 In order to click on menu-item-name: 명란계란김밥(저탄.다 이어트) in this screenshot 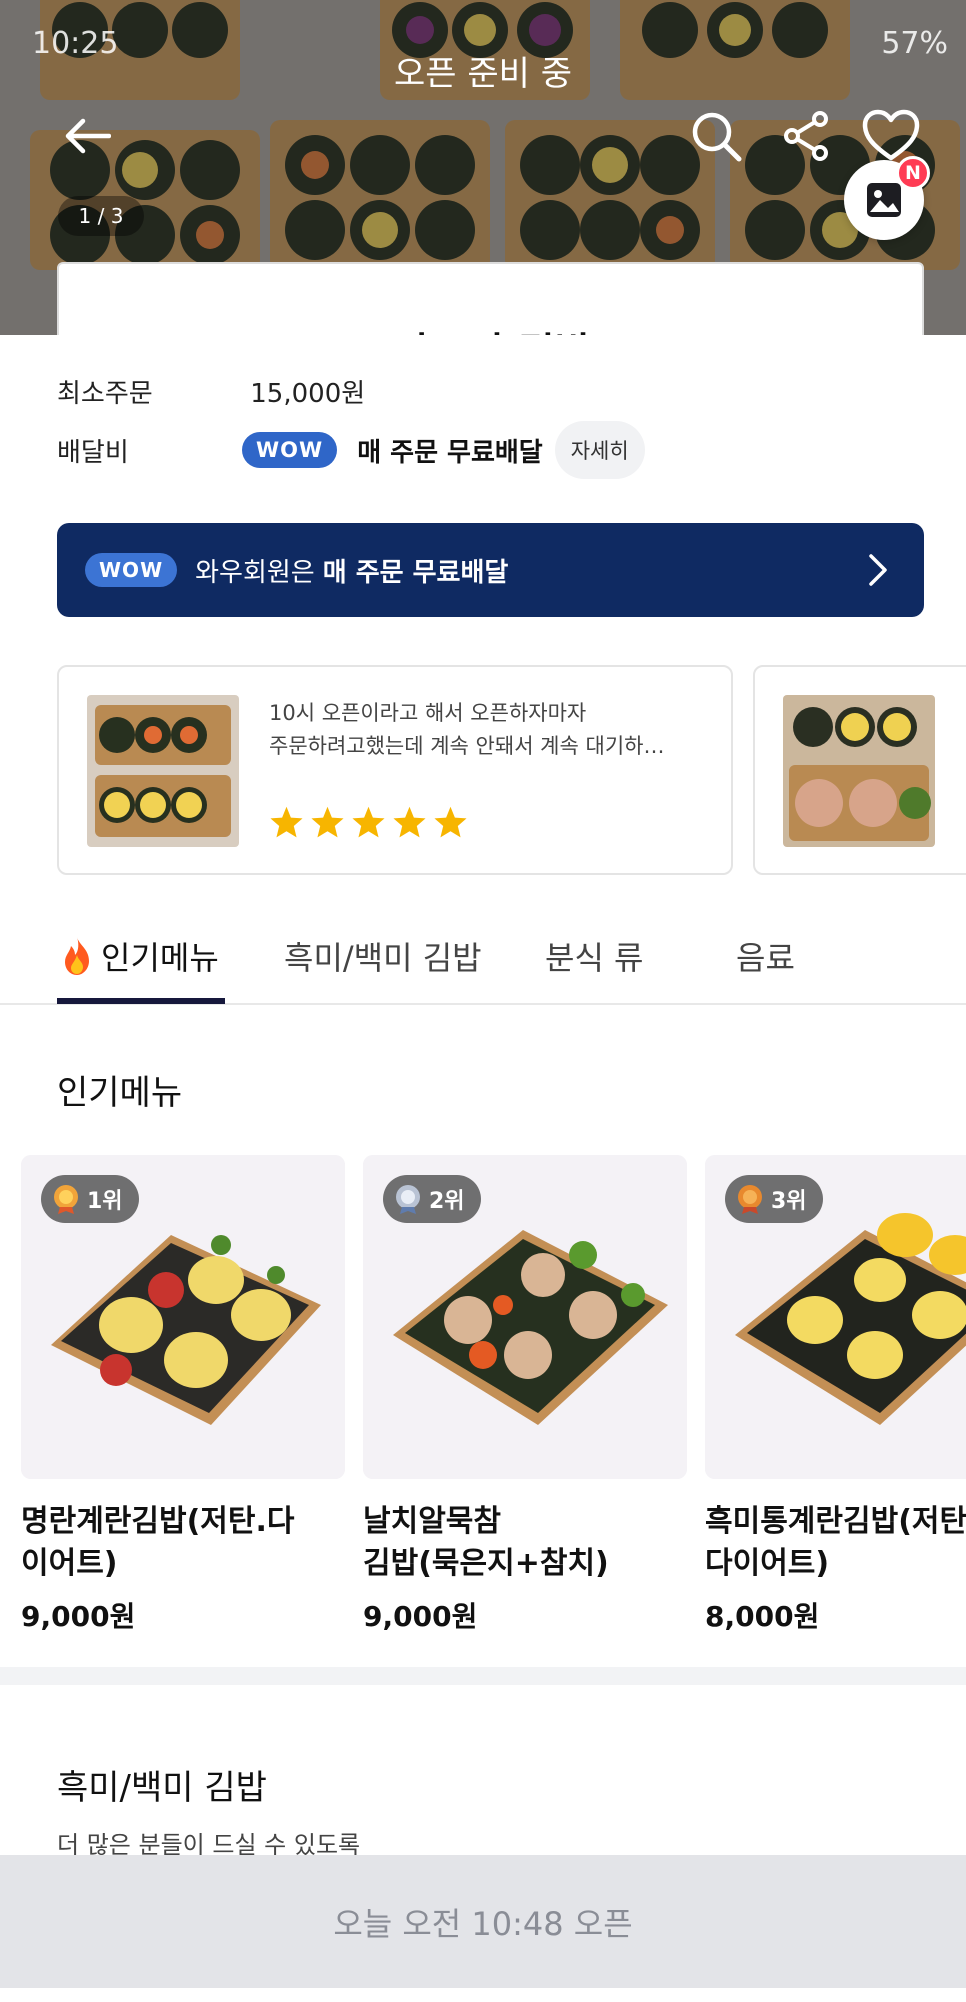, I will do `click(158, 1542)`.